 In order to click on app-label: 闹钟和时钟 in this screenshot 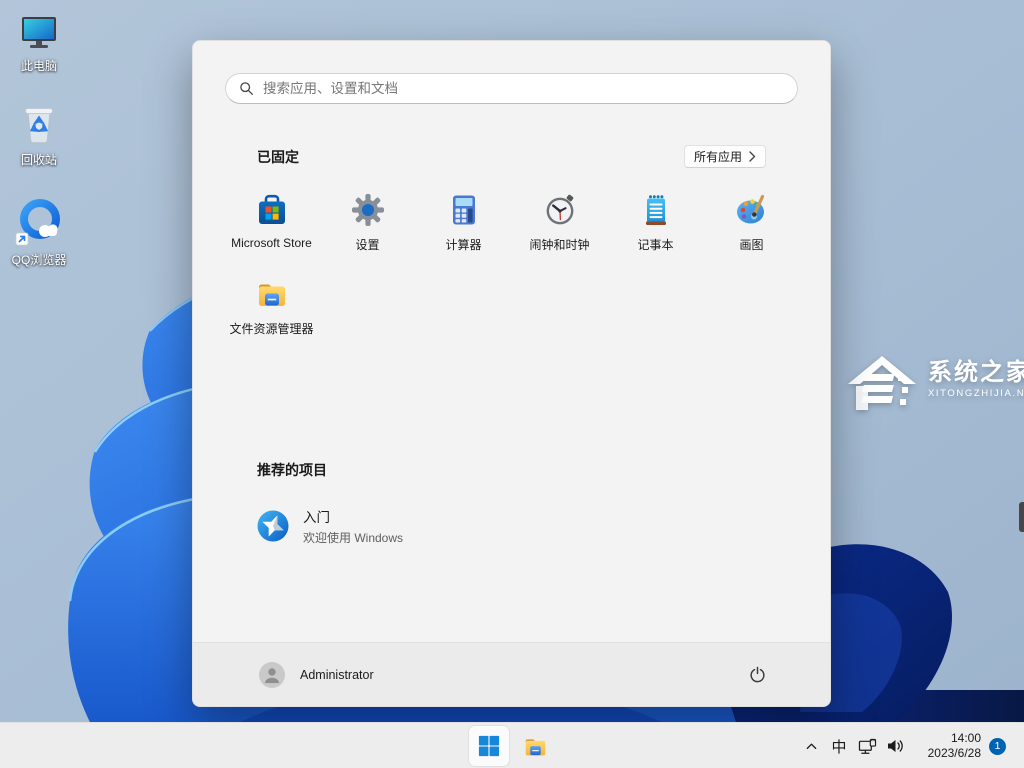, I will do `click(559, 245)`.